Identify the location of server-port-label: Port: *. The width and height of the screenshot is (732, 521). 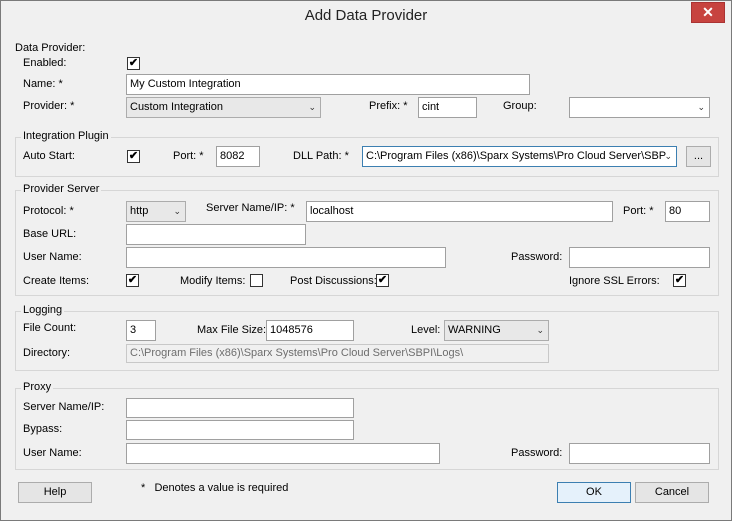
(638, 211).